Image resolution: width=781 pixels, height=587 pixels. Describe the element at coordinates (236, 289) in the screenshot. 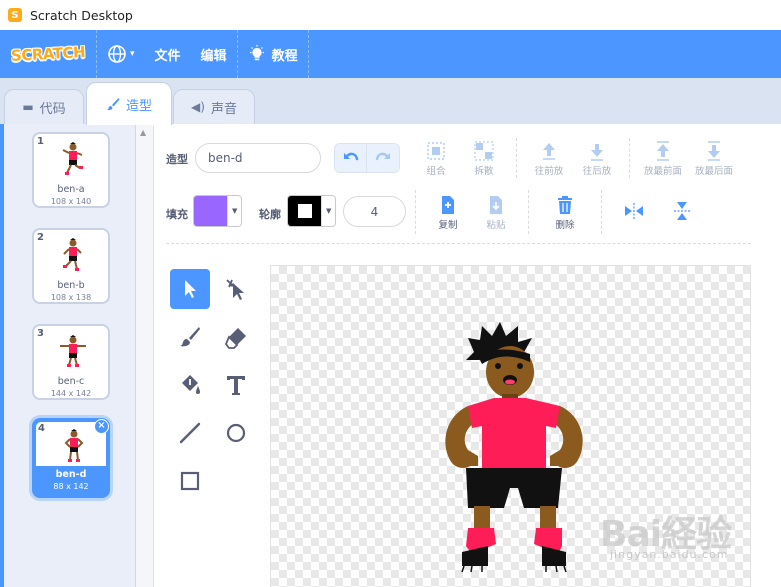

I see `reshape-tool` at that location.